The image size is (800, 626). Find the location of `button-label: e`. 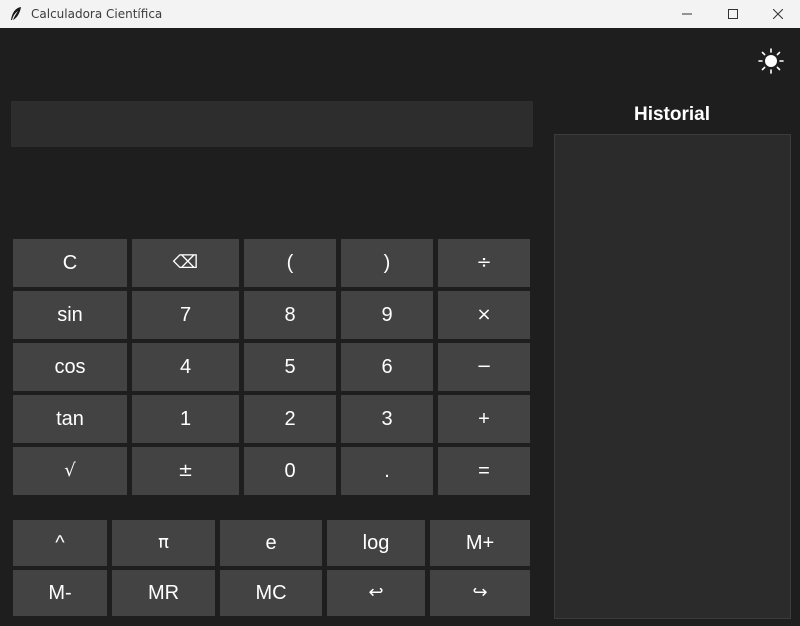

button-label: e is located at coordinates (271, 543).